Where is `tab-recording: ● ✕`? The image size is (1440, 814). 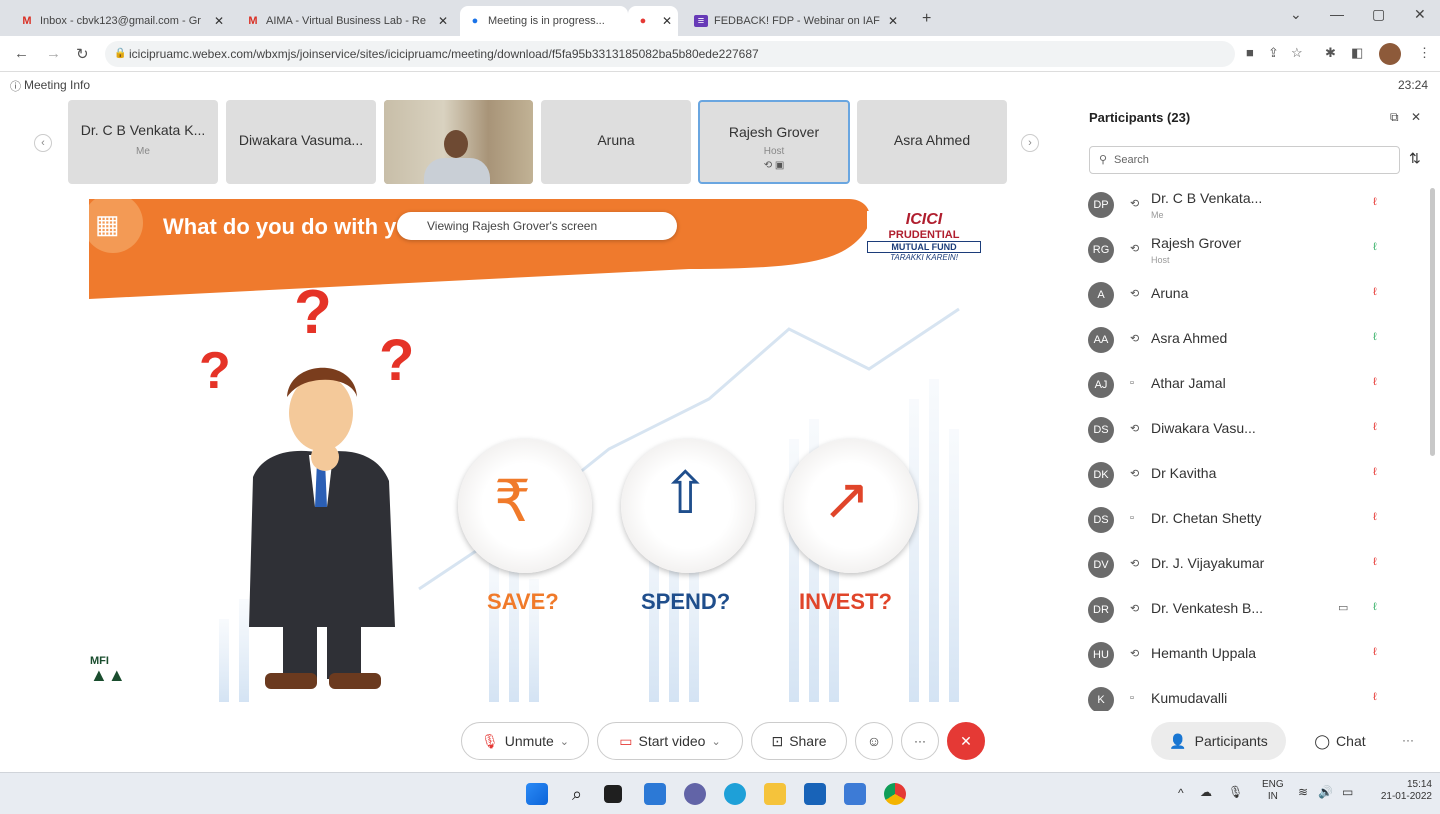 tab-recording: ● ✕ is located at coordinates (653, 21).